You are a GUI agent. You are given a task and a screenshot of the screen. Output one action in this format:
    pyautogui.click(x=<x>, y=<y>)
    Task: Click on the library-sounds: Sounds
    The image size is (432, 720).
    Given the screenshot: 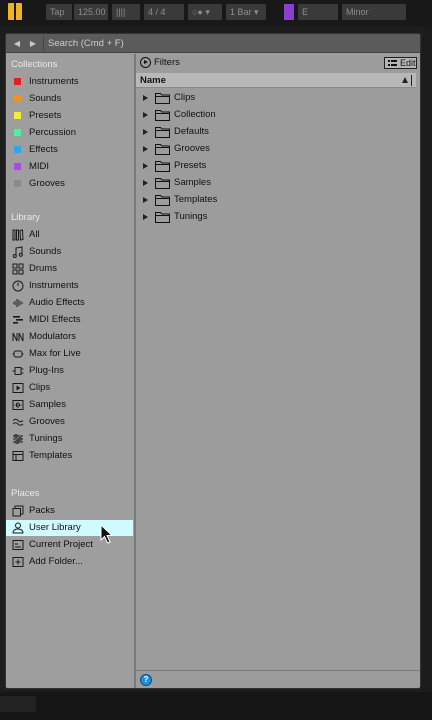 What is the action you would take?
    pyautogui.click(x=69, y=252)
    